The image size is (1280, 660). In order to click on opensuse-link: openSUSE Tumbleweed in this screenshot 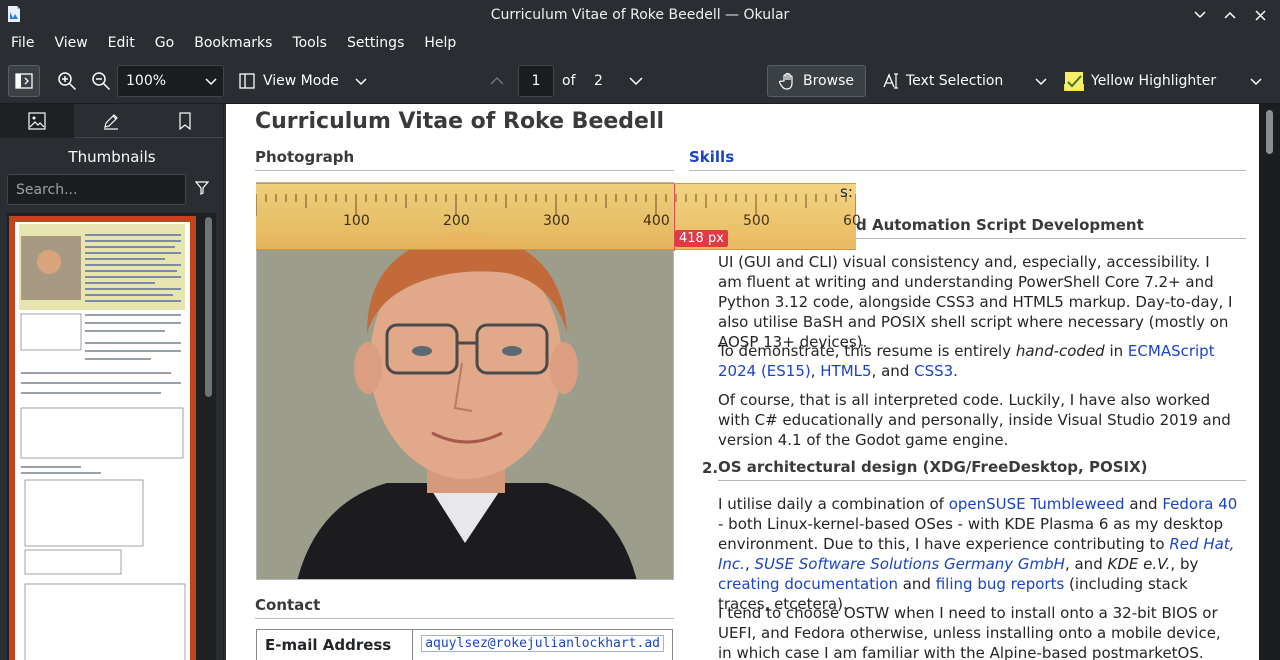, I will do `click(1037, 504)`.